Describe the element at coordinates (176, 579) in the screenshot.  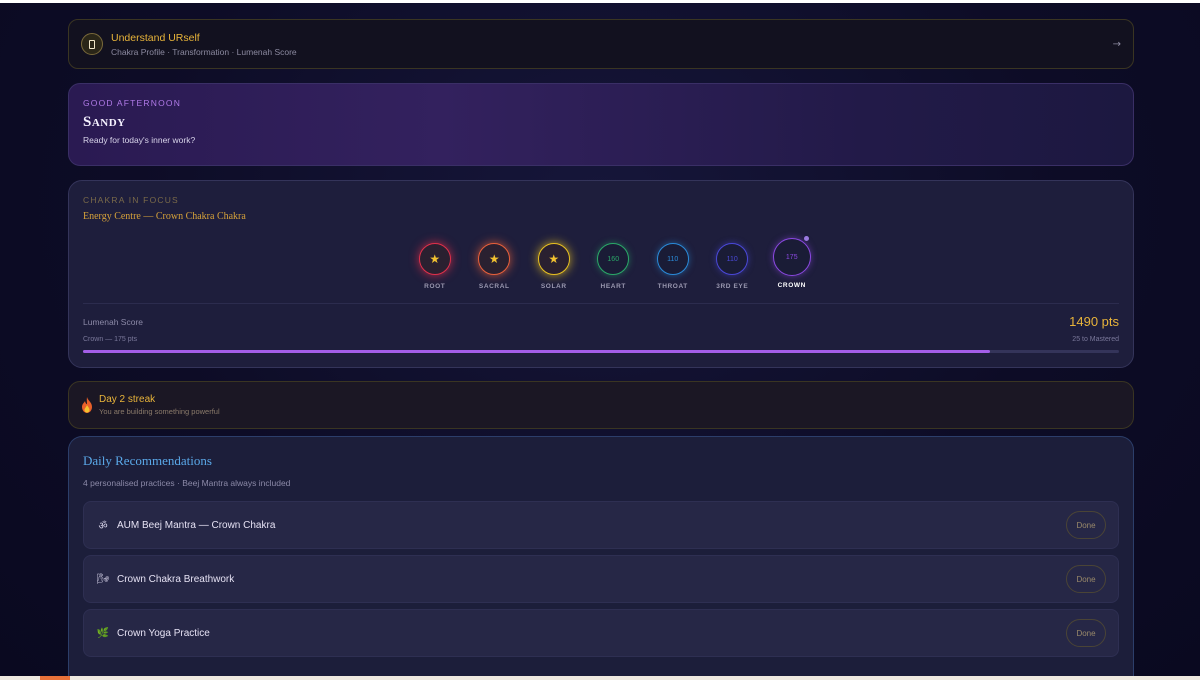
I see `recommendation-label: Crown Chakra Breathwork` at that location.